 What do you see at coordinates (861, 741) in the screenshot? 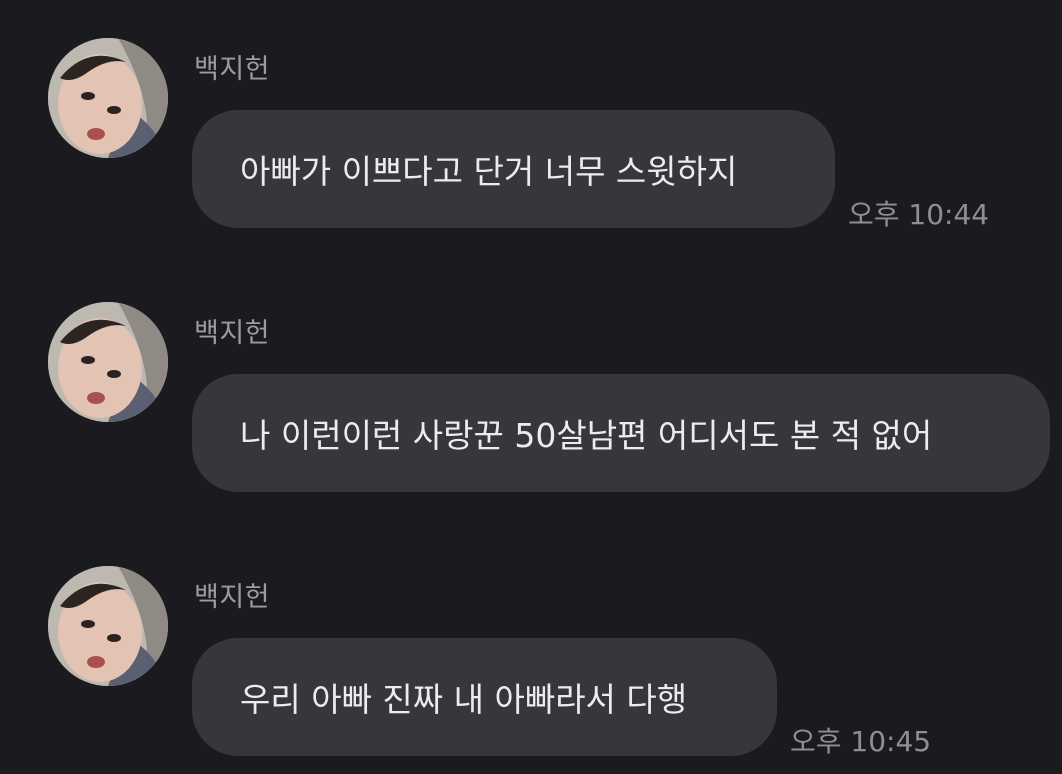
I see `message-timestamp: 오후 10:45` at bounding box center [861, 741].